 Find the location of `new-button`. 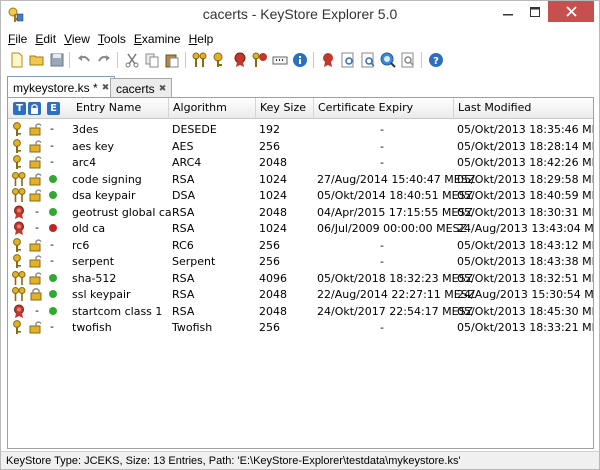

new-button is located at coordinates (17, 60).